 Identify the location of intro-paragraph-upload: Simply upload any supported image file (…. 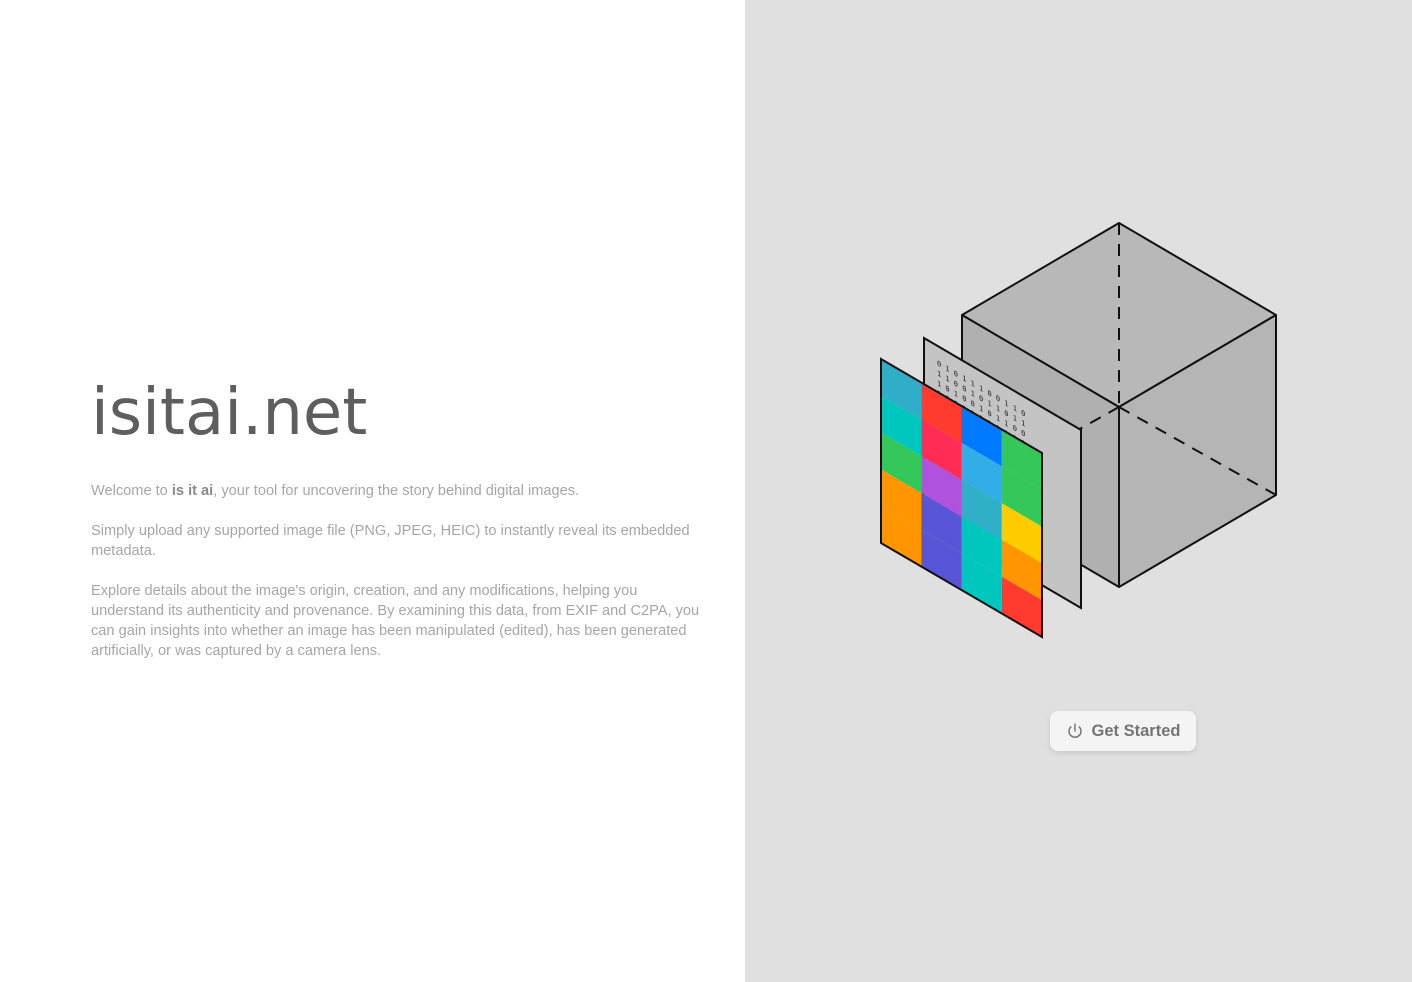
(390, 541).